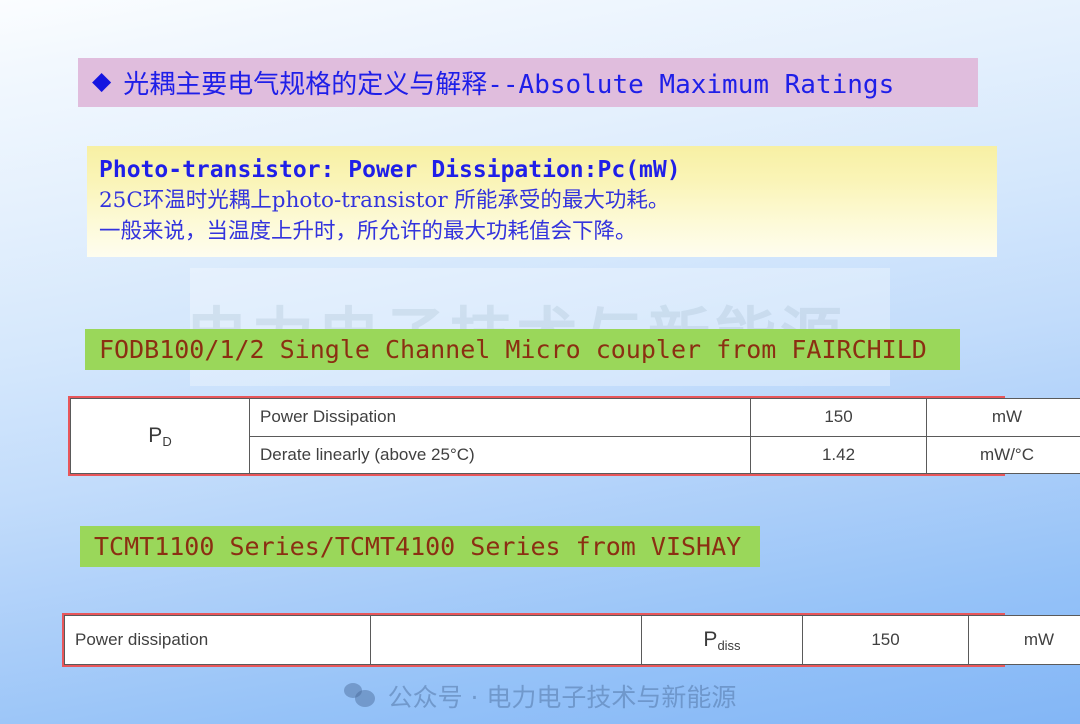  What do you see at coordinates (838, 454) in the screenshot?
I see `value-cell: 1.42` at bounding box center [838, 454].